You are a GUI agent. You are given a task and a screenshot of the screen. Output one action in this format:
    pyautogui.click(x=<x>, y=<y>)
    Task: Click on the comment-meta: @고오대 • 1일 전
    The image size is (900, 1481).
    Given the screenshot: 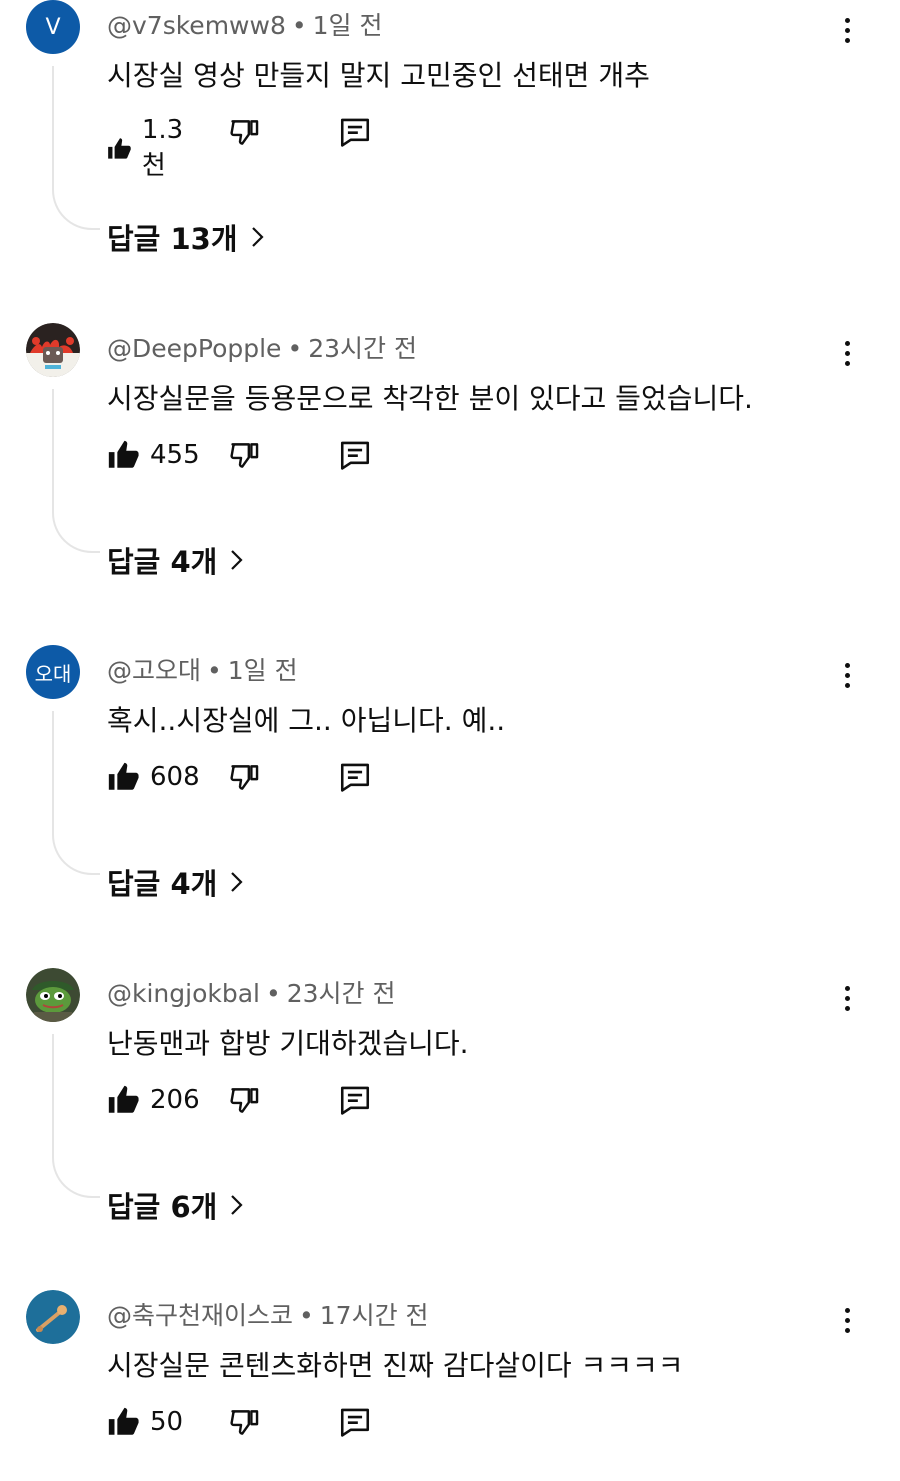 What is the action you would take?
    pyautogui.click(x=202, y=669)
    